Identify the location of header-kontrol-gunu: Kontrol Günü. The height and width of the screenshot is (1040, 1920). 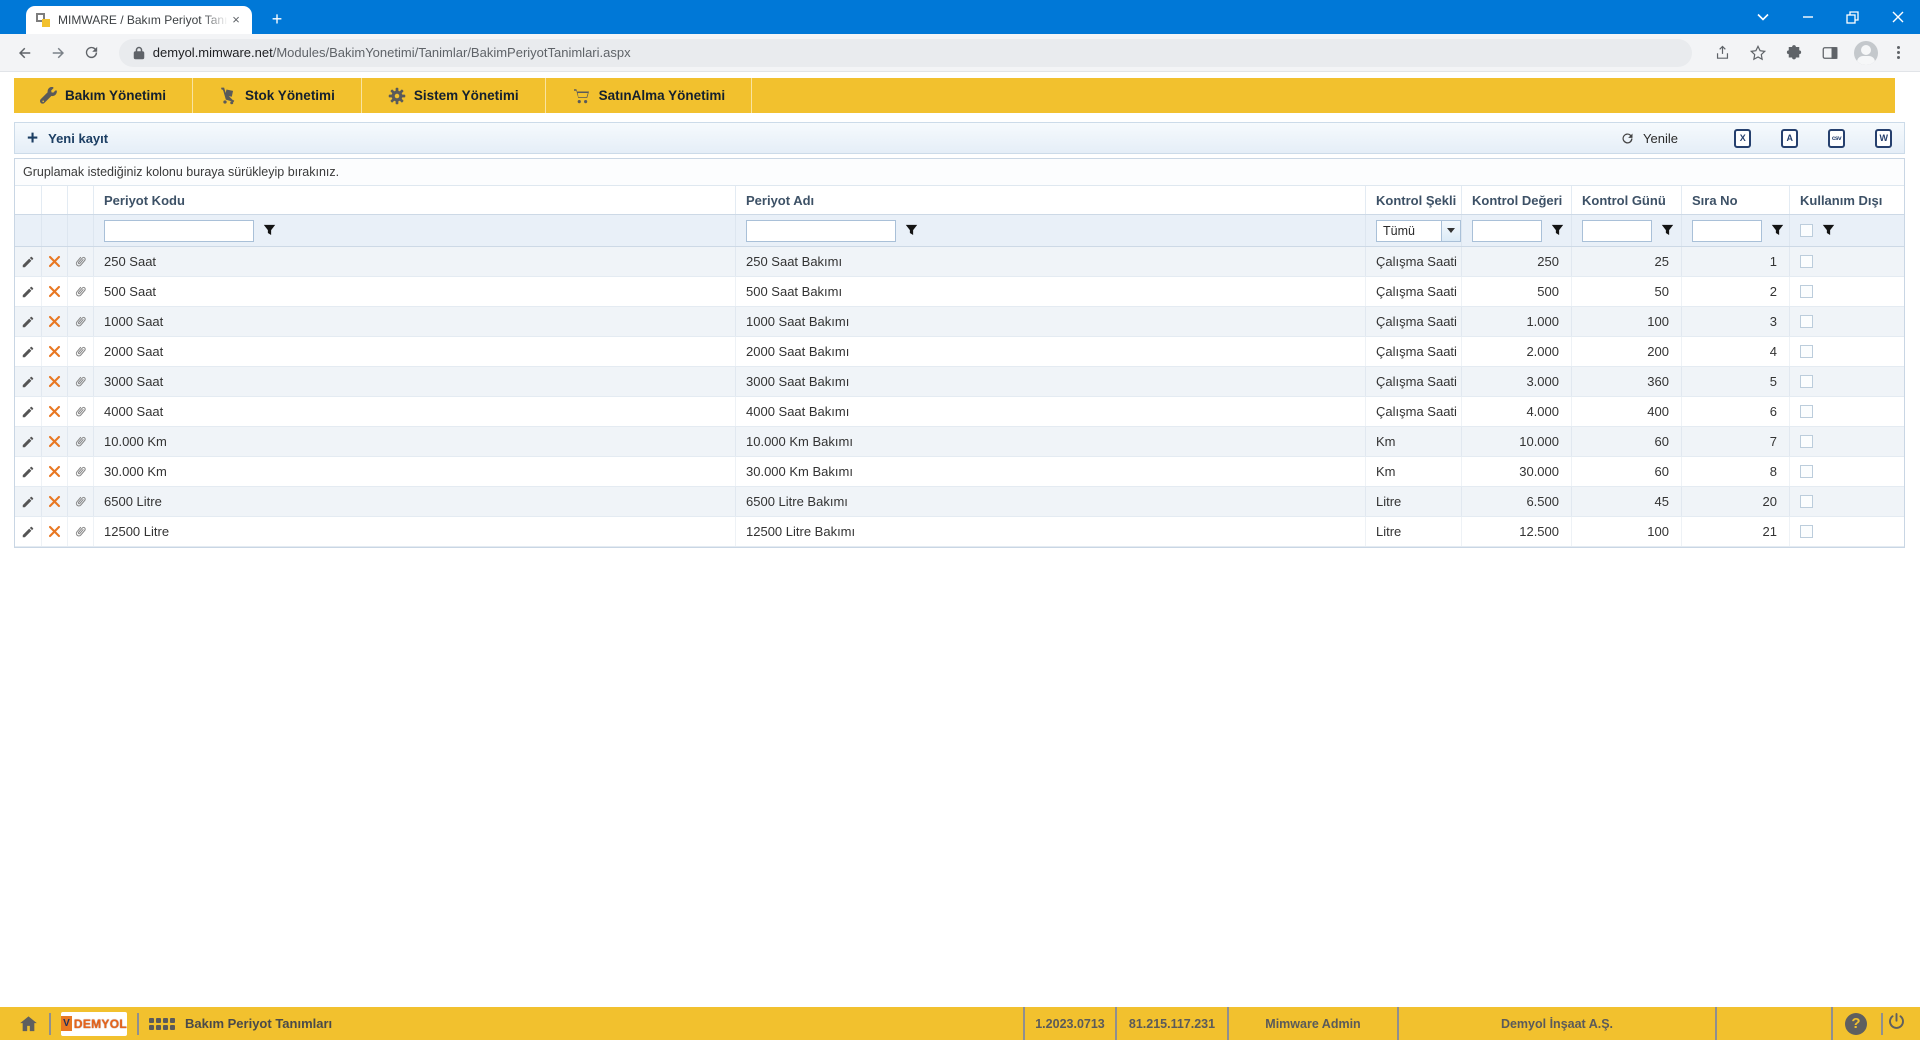
(1626, 200).